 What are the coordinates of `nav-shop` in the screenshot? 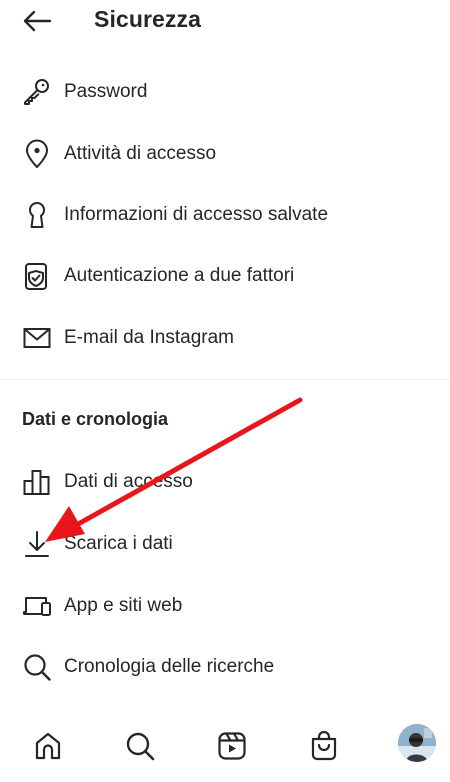 It's located at (324, 746).